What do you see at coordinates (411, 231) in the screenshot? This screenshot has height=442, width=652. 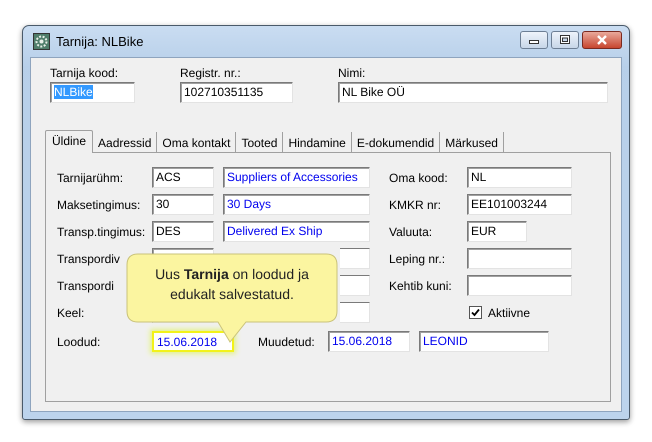 I see `field-label: Valuuta:` at bounding box center [411, 231].